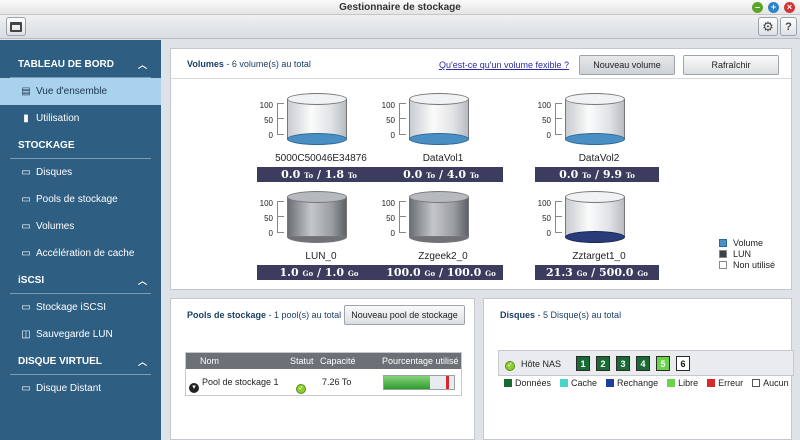 The width and height of the screenshot is (800, 440). I want to click on volume-card: 100 50 0 LUN_0 1.0 Go / 1.0 Go, so click(316, 241).